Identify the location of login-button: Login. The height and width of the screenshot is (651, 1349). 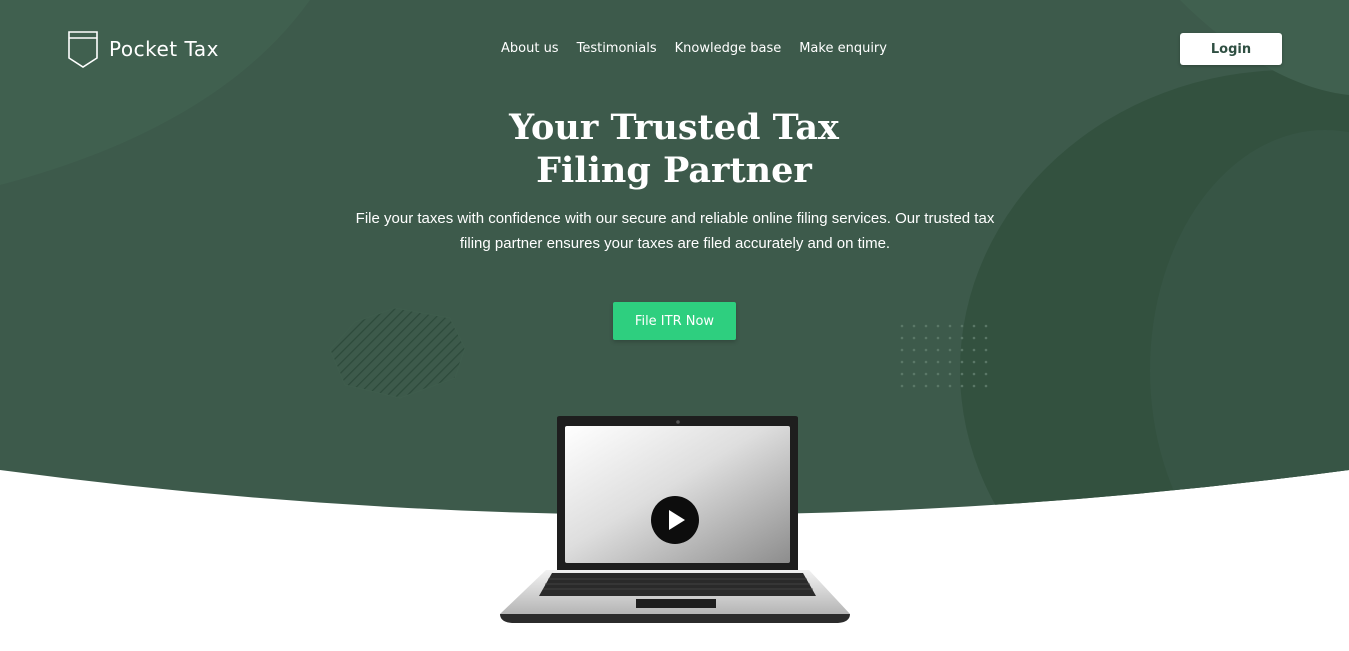
(1231, 49).